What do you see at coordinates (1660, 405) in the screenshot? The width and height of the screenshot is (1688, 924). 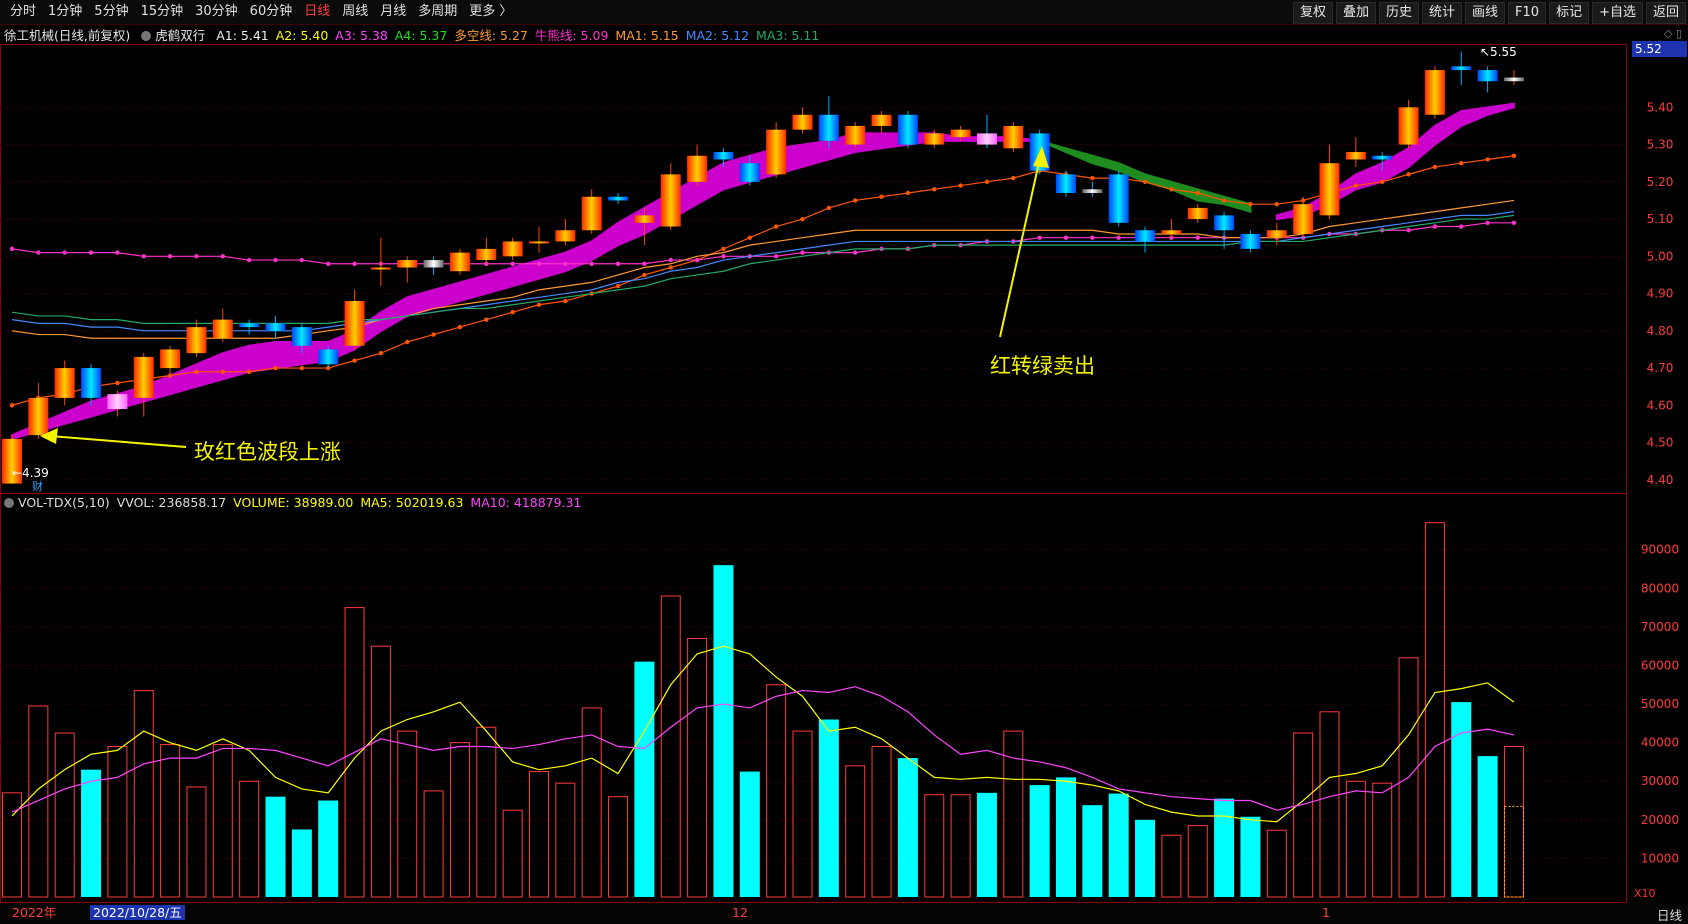 I see `y-tick-label: 4.60` at bounding box center [1660, 405].